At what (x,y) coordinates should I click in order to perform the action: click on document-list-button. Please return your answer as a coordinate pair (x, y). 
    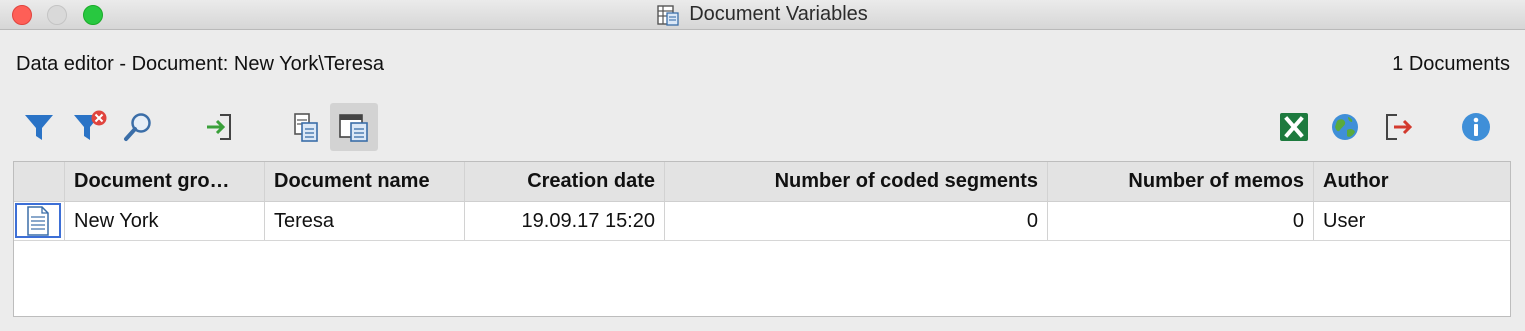
    Looking at the image, I should click on (305, 127).